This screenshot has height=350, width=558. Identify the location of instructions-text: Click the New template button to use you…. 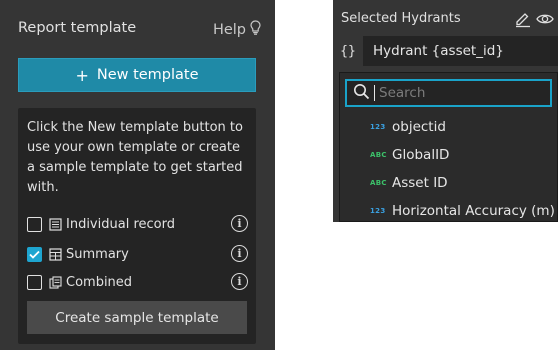
(135, 157).